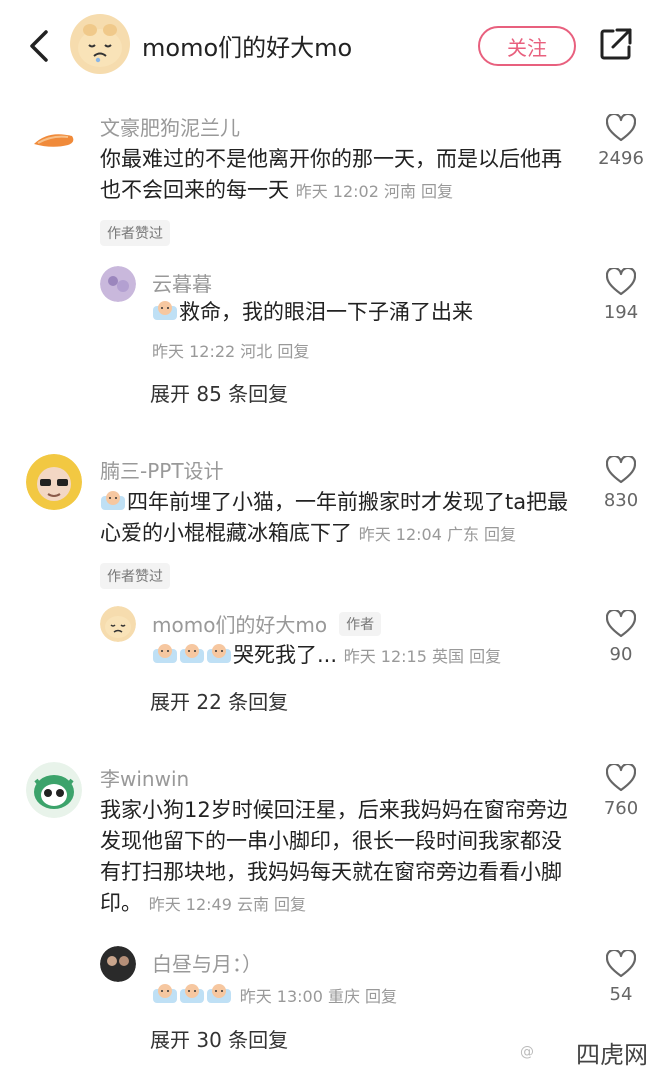 Image resolution: width=660 pixels, height=1080 pixels. I want to click on reply-text: 救命，我的眼泪一下子涌了出来, so click(362, 312).